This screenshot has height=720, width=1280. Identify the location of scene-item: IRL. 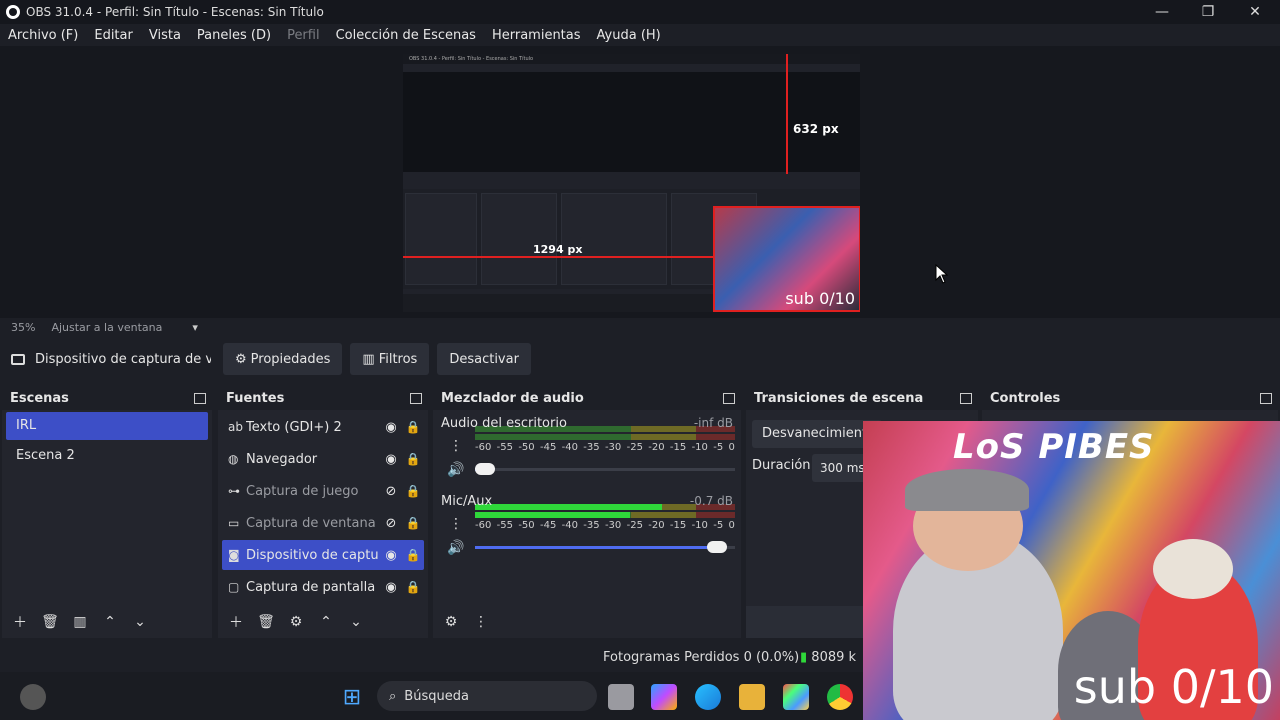
(107, 426).